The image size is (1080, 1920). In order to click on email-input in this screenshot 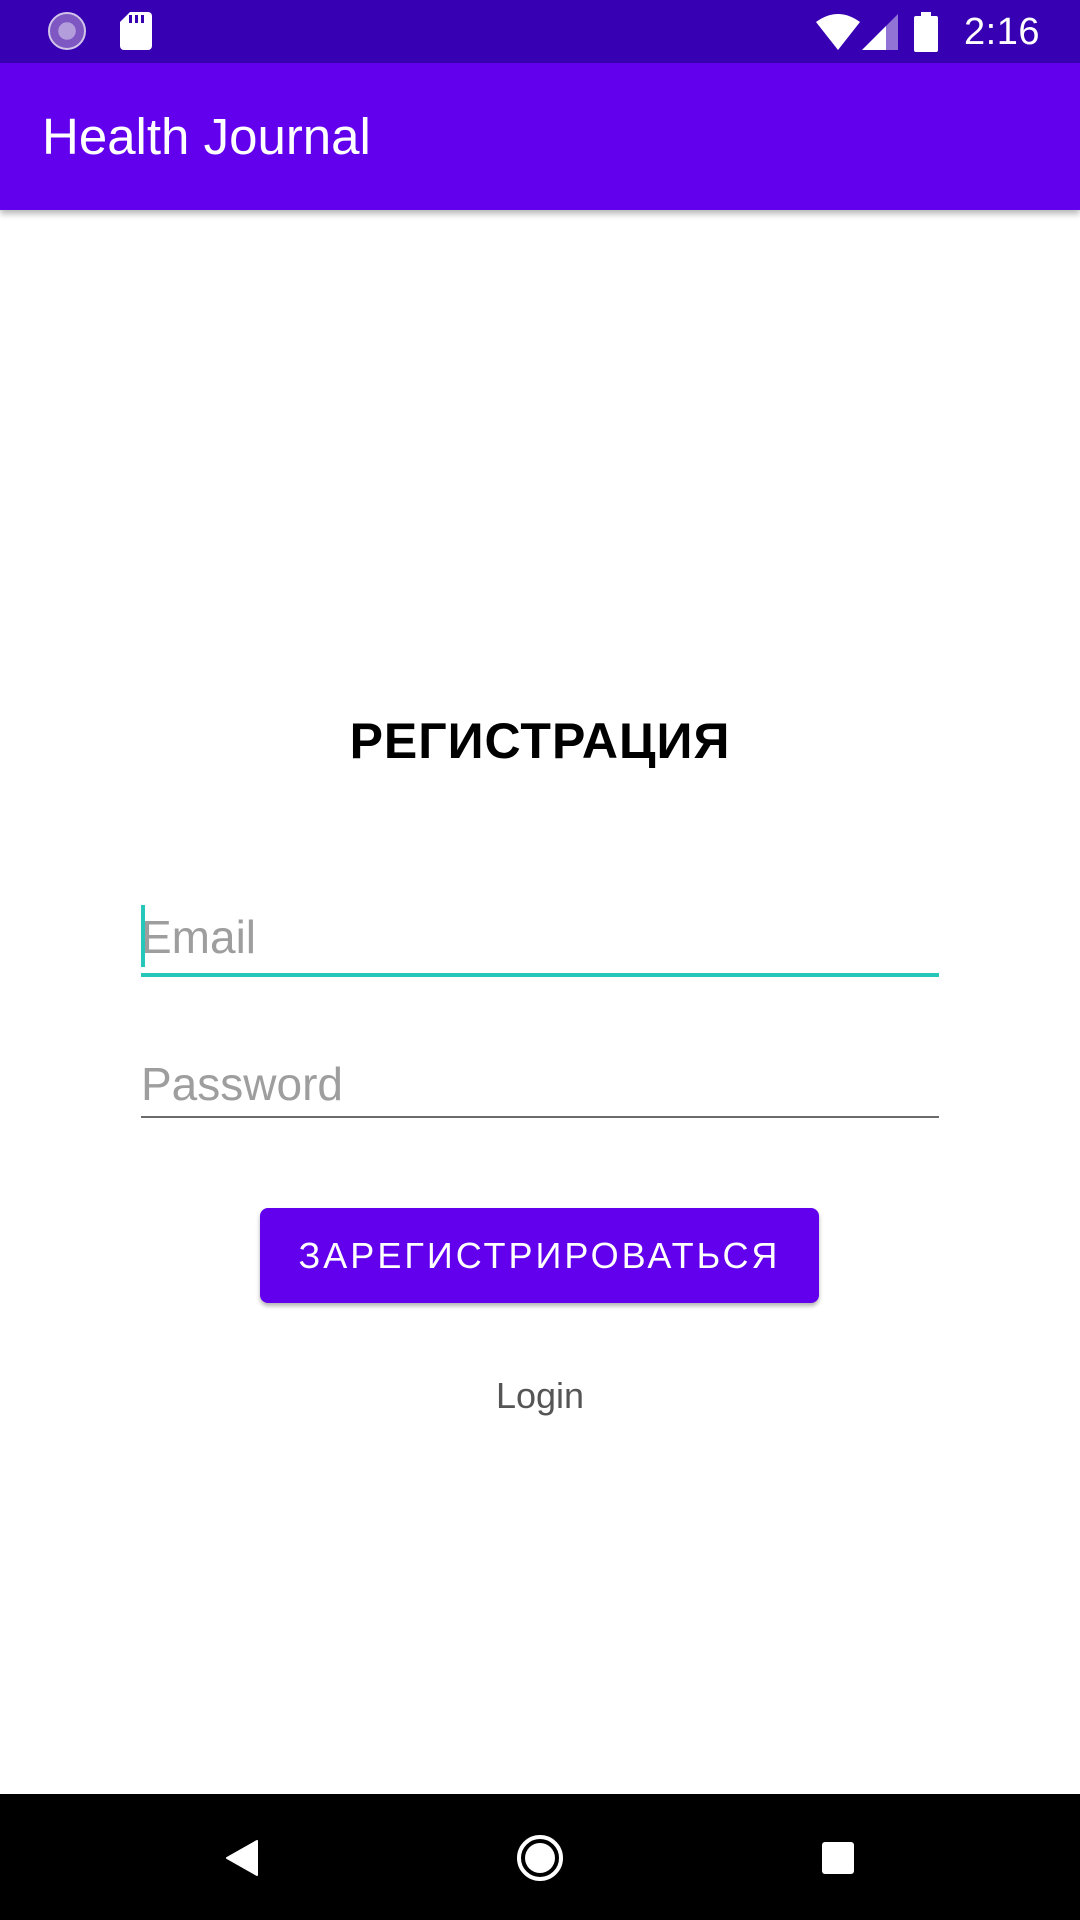, I will do `click(540, 937)`.